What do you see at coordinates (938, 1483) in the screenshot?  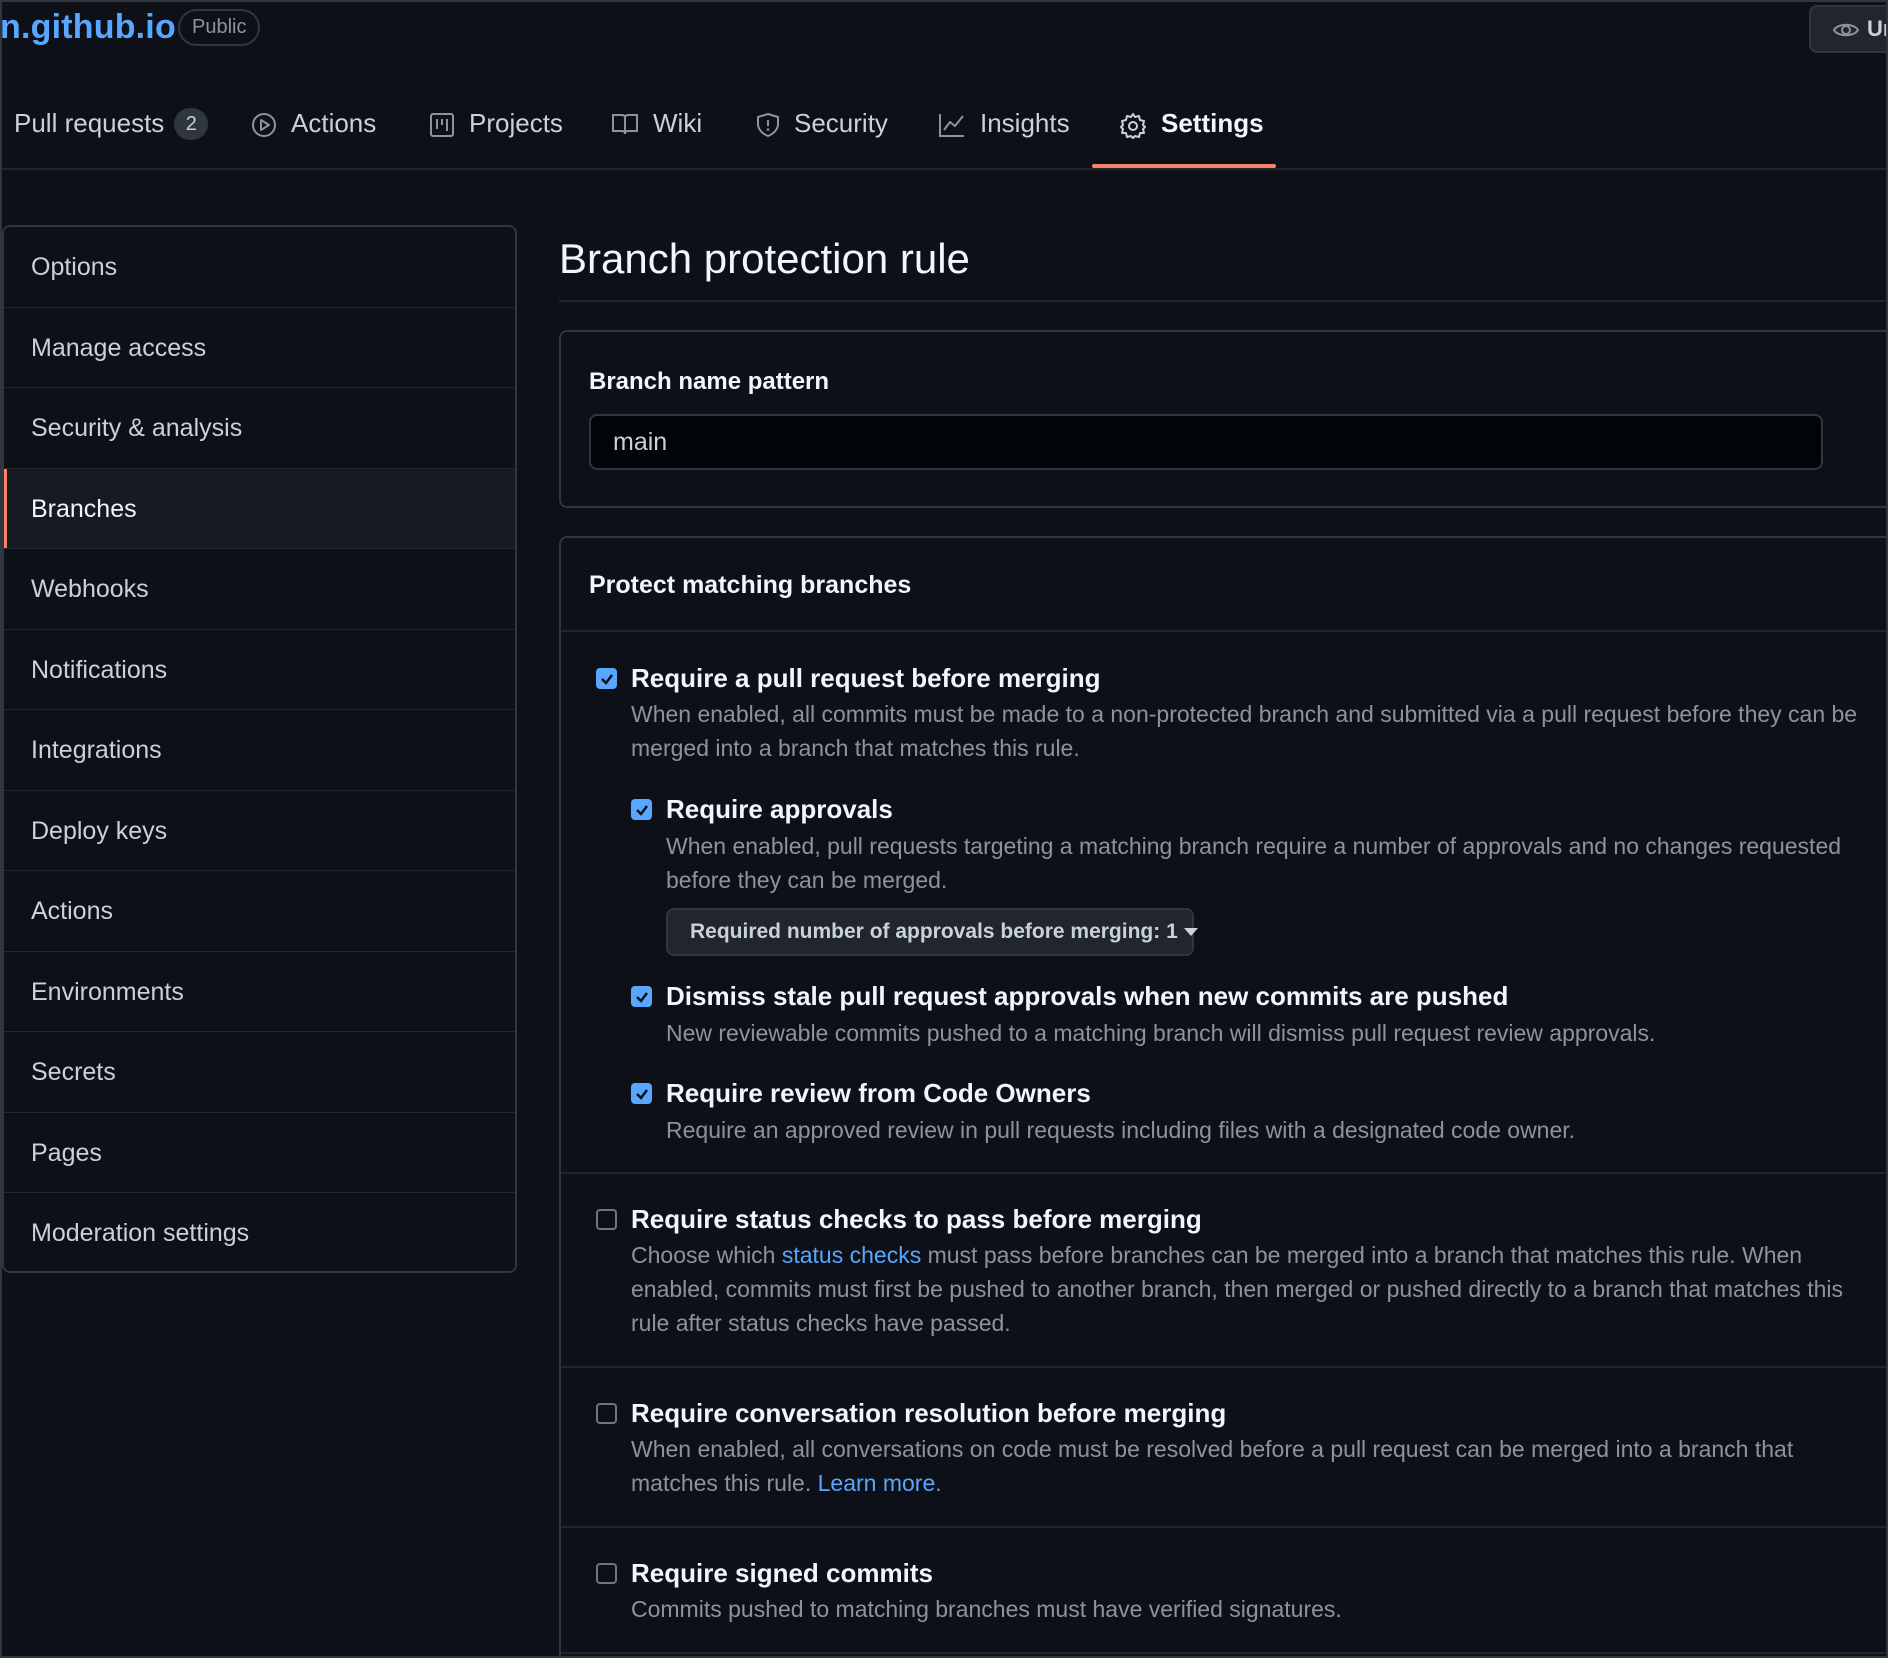 I see `conversation-desc-post: .` at bounding box center [938, 1483].